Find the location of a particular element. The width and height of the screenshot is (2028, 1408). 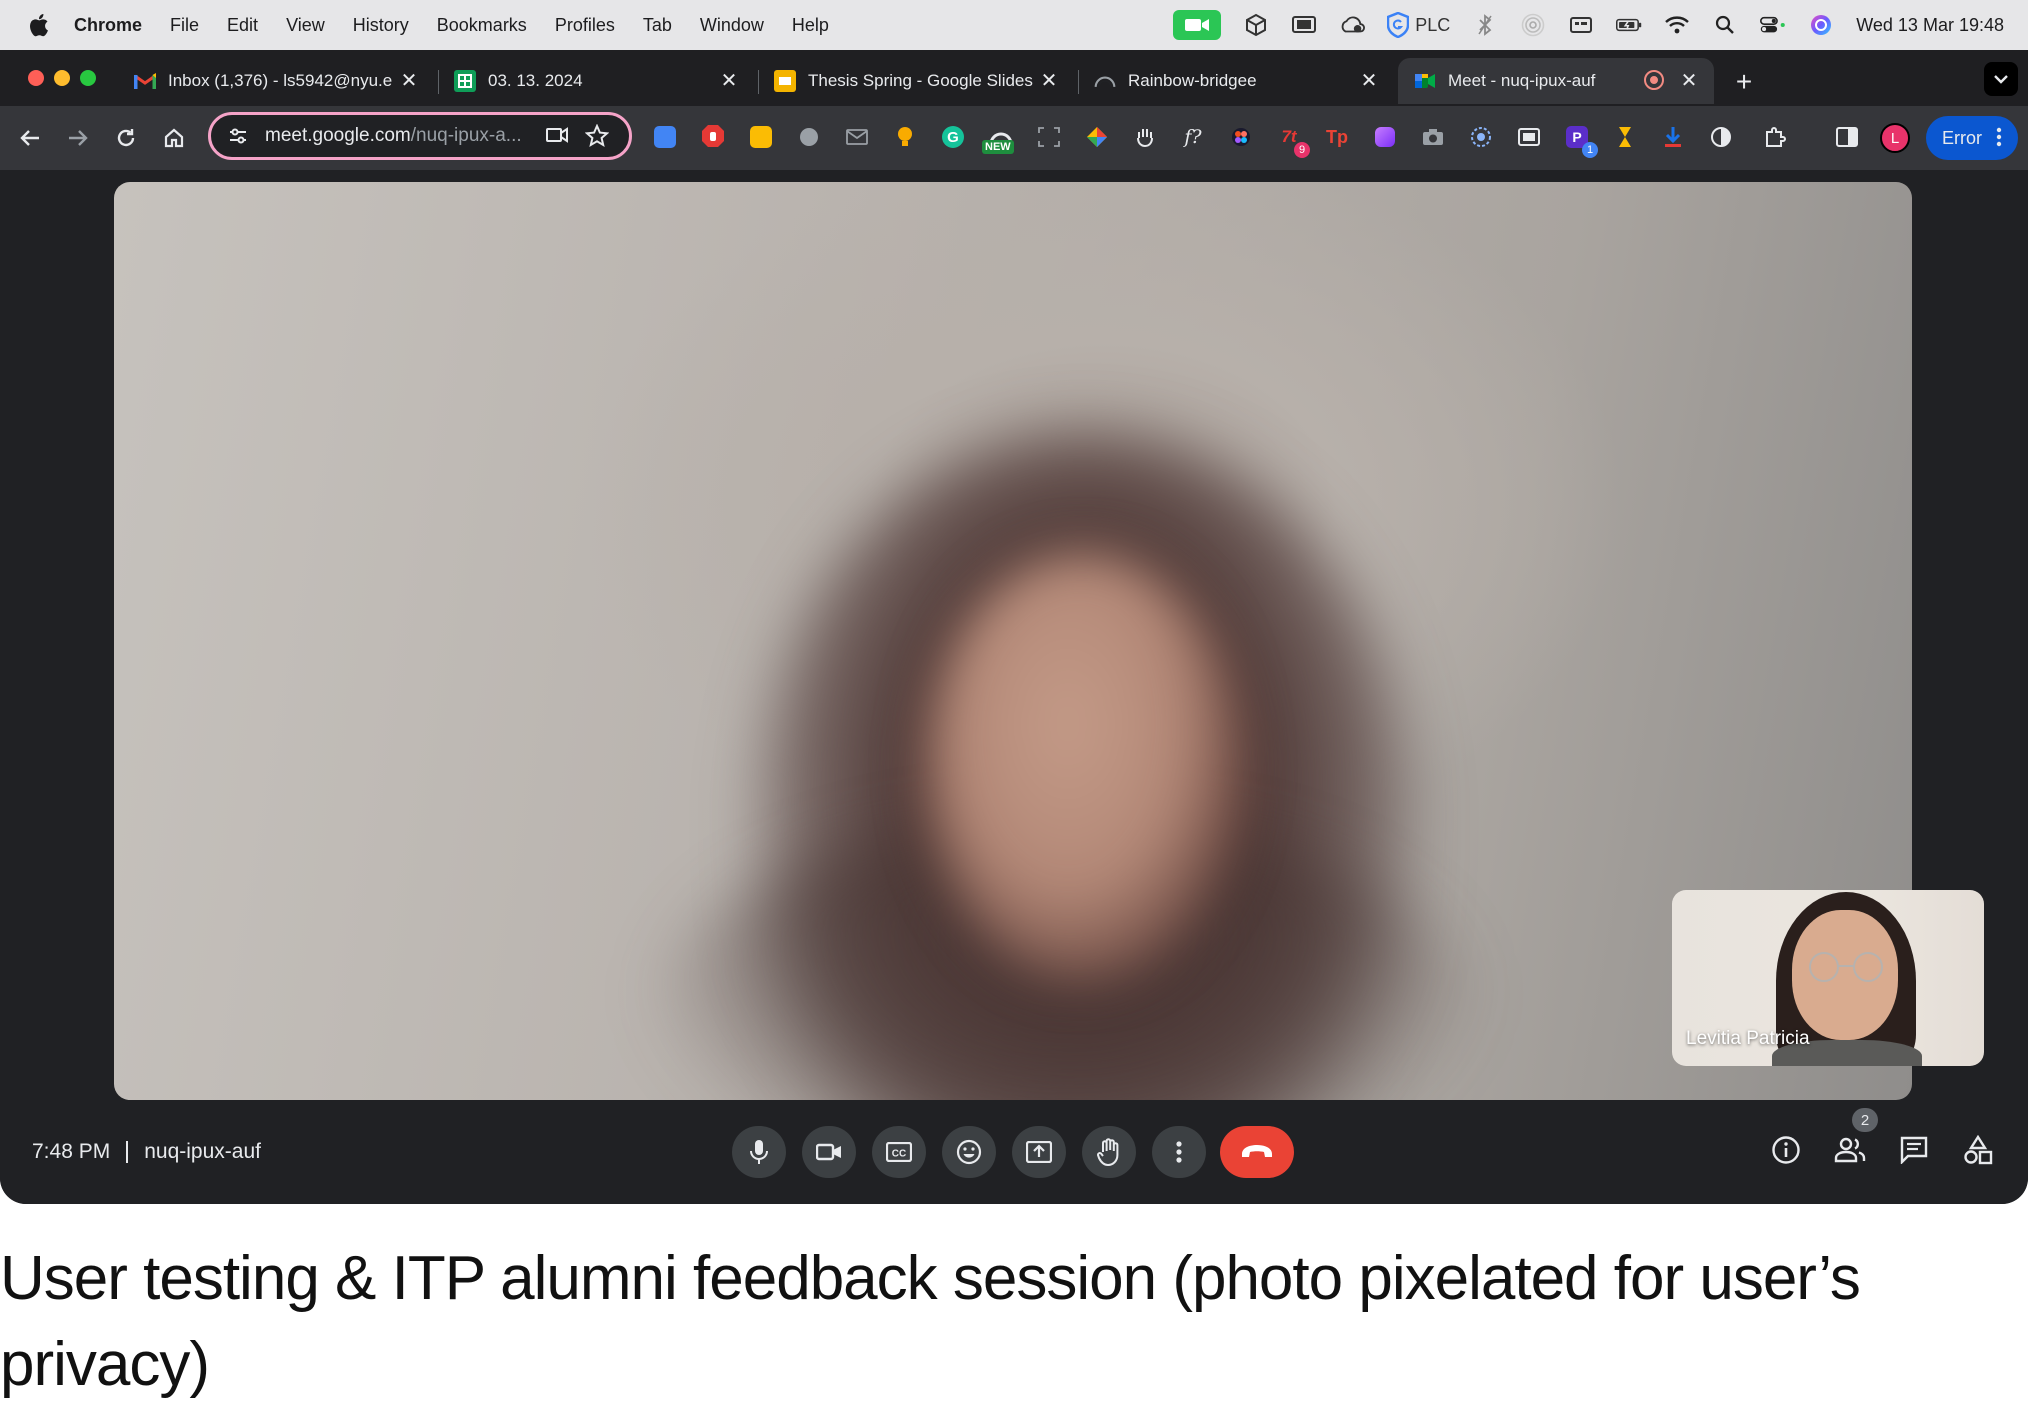

window-zoom-button is located at coordinates (88, 78).